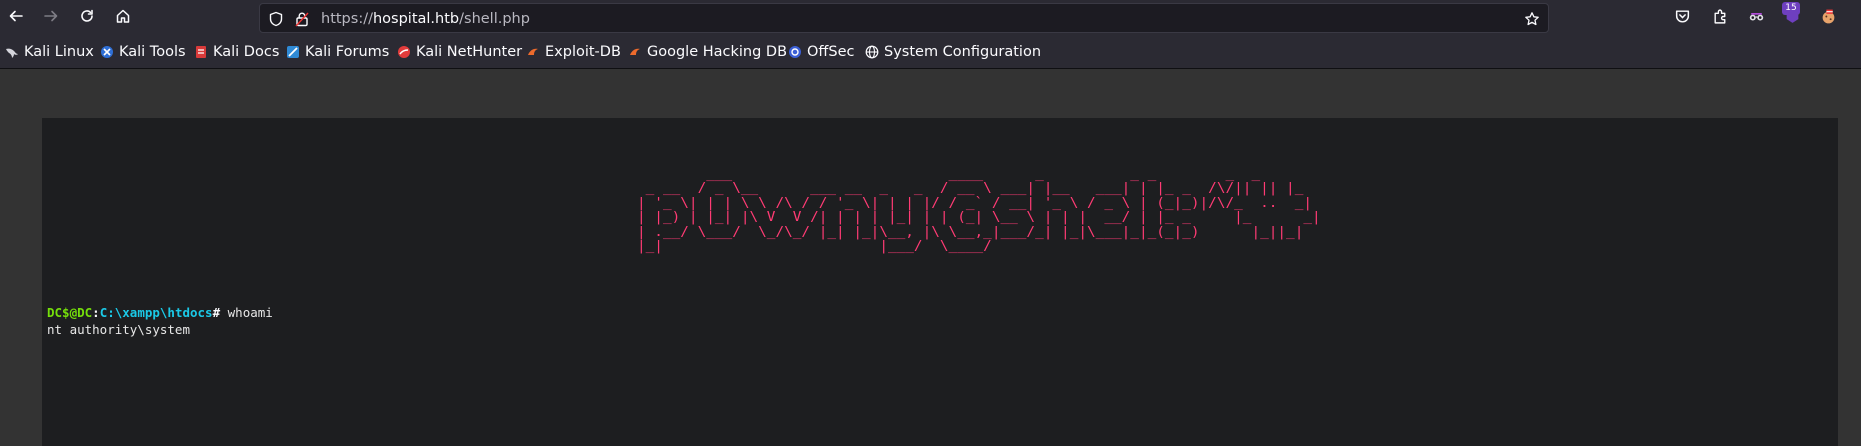  I want to click on prompt-line: DC$@DC:C:\xampp\htdocs# whoami, so click(160, 312).